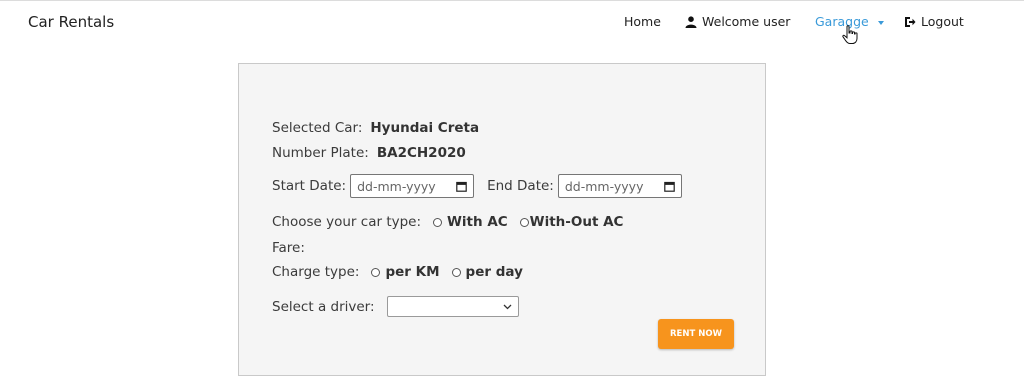 The image size is (1024, 390). Describe the element at coordinates (520, 186) in the screenshot. I see `end-date-label: End Date:` at that location.